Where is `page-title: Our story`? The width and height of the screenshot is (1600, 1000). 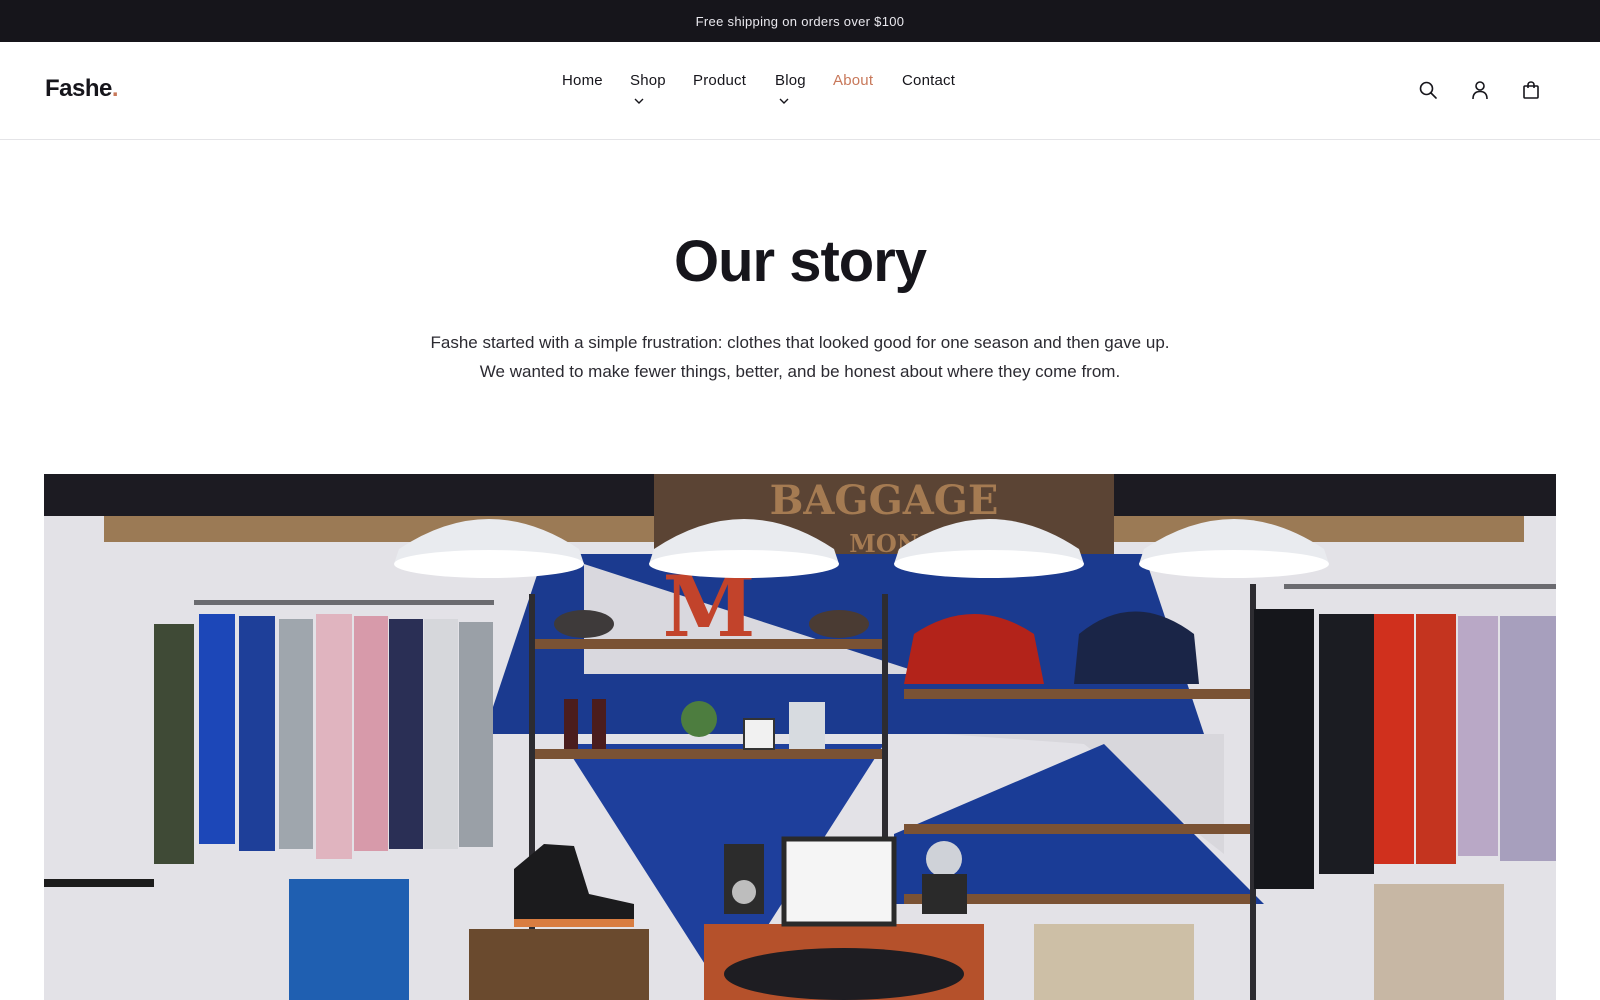
page-title: Our story is located at coordinates (800, 261).